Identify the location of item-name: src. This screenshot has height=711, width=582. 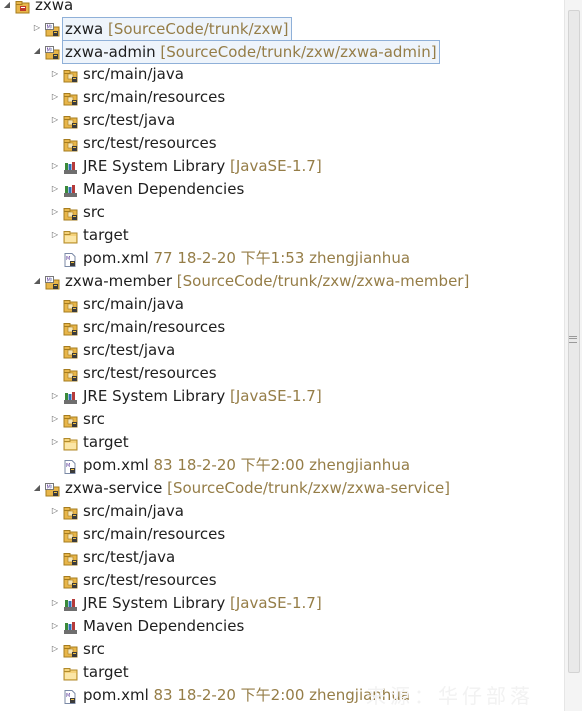
(94, 419).